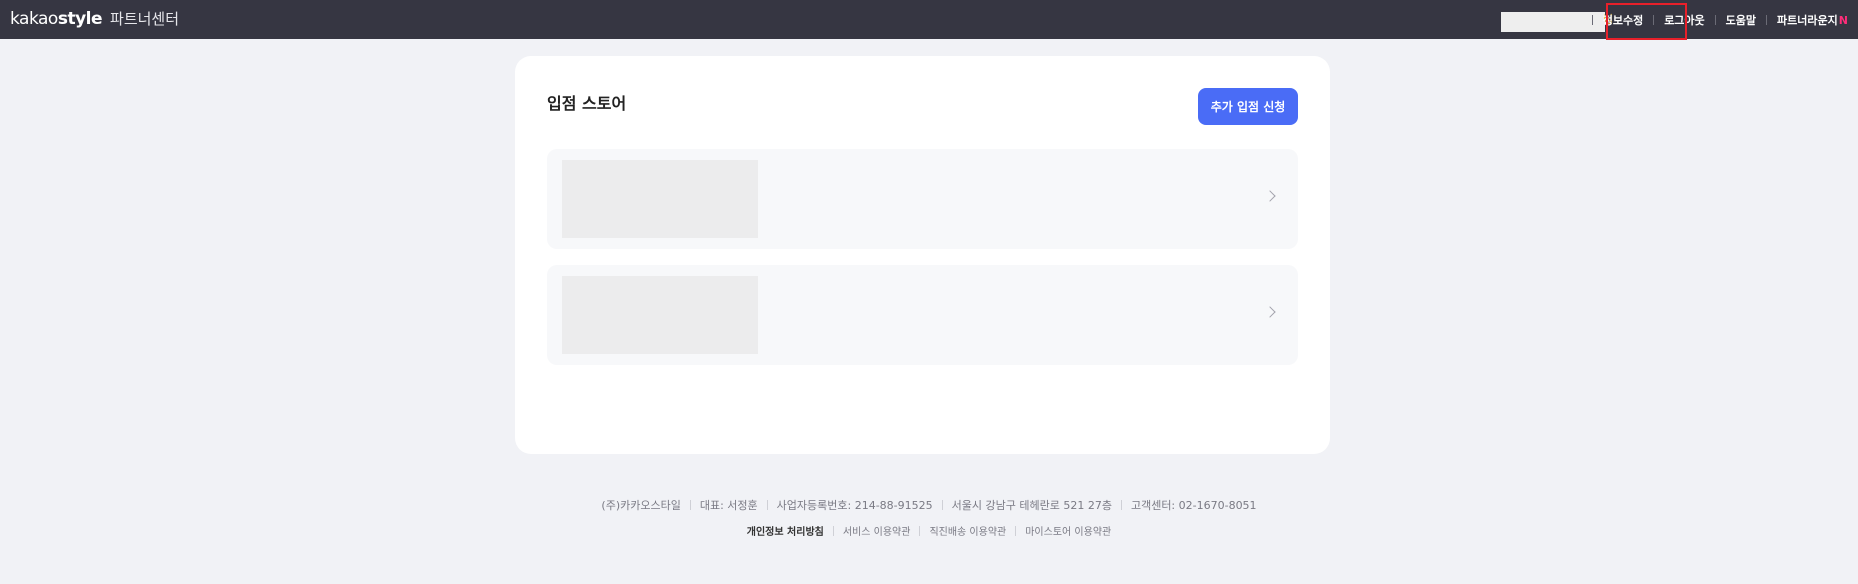 Image resolution: width=1858 pixels, height=584 pixels. What do you see at coordinates (877, 530) in the screenshot?
I see `service-terms-link: 서비스 이용약관` at bounding box center [877, 530].